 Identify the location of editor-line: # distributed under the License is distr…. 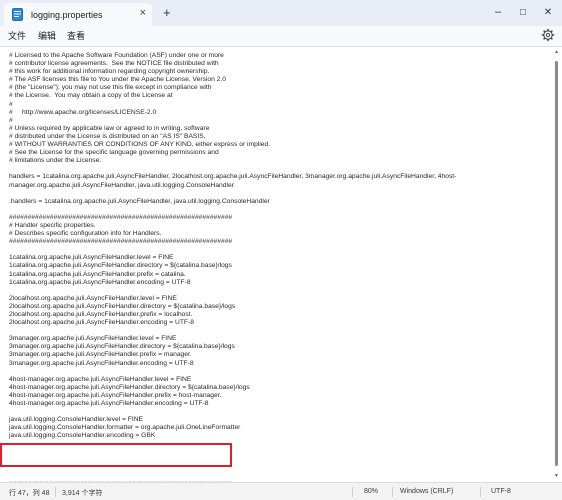
(107, 136).